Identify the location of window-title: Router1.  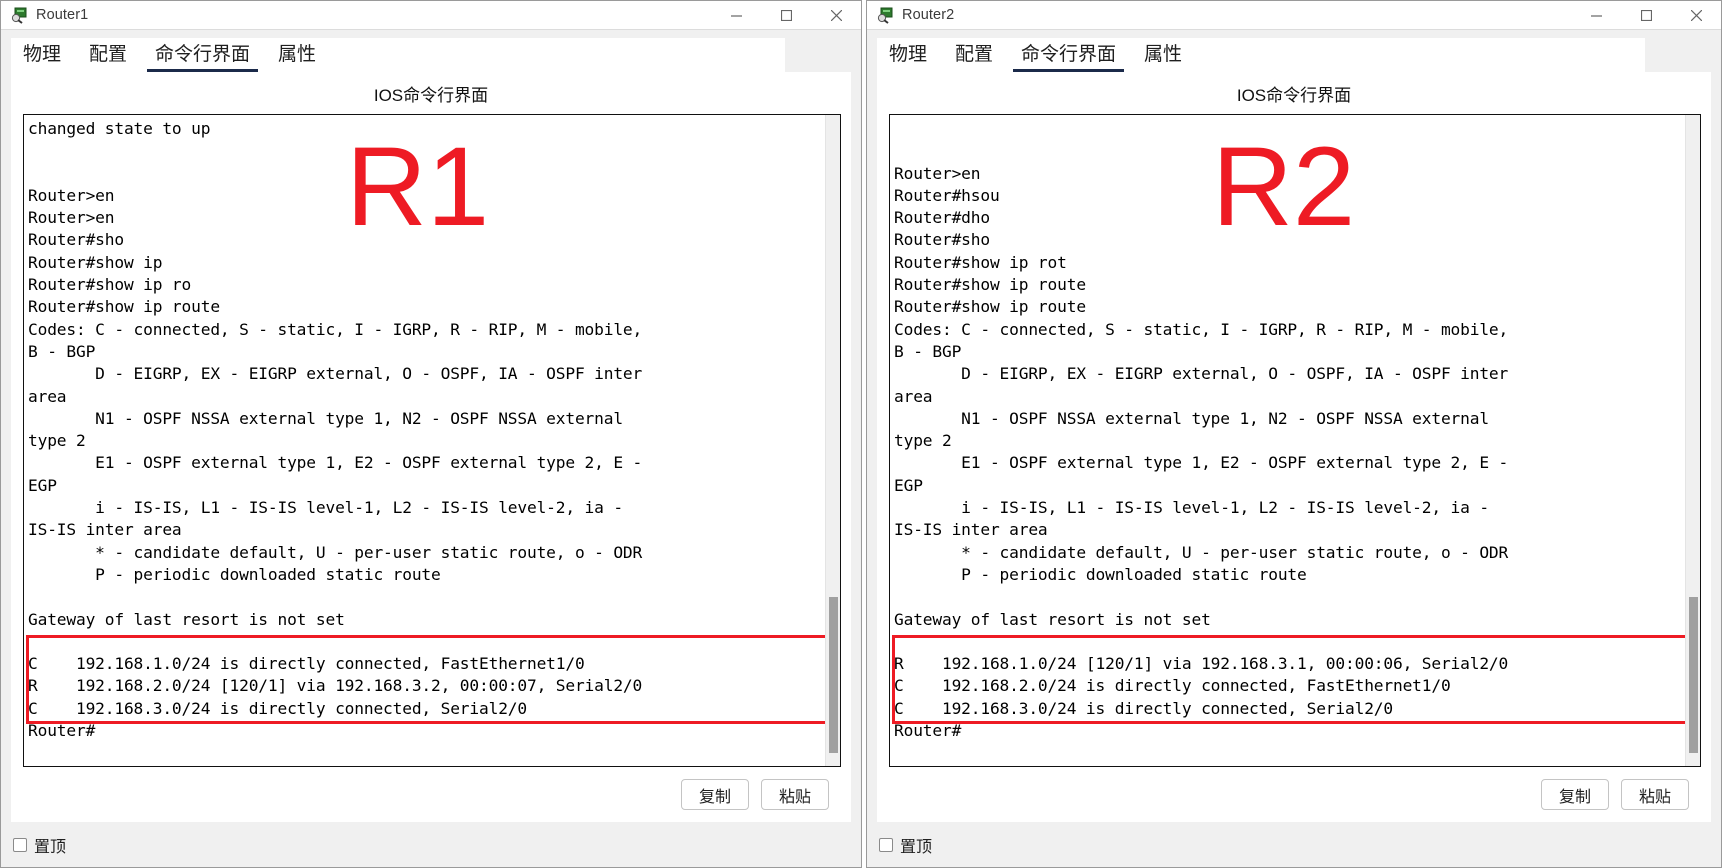
(62, 15).